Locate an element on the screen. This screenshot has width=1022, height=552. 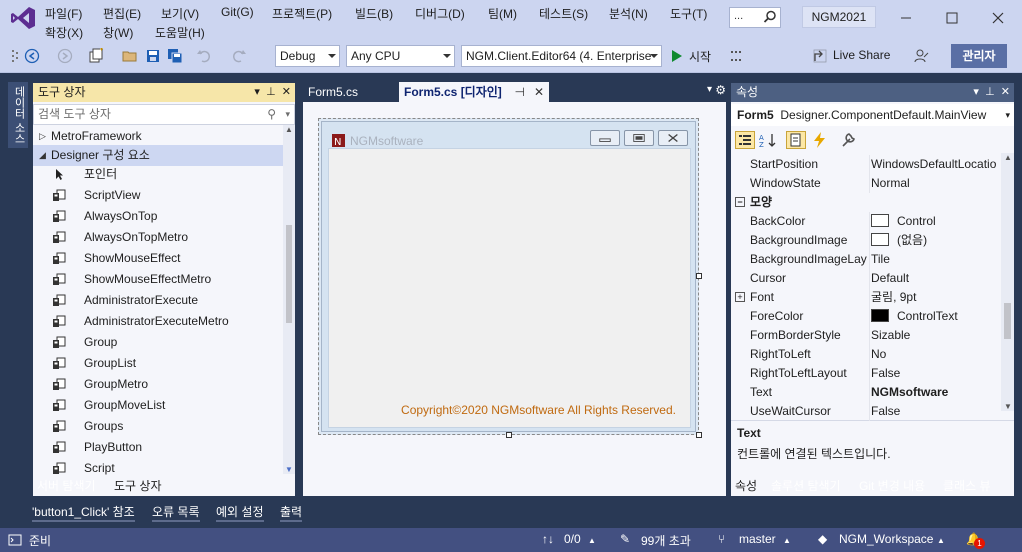
tab-error-list: 오류 목록 is located at coordinates (176, 512).